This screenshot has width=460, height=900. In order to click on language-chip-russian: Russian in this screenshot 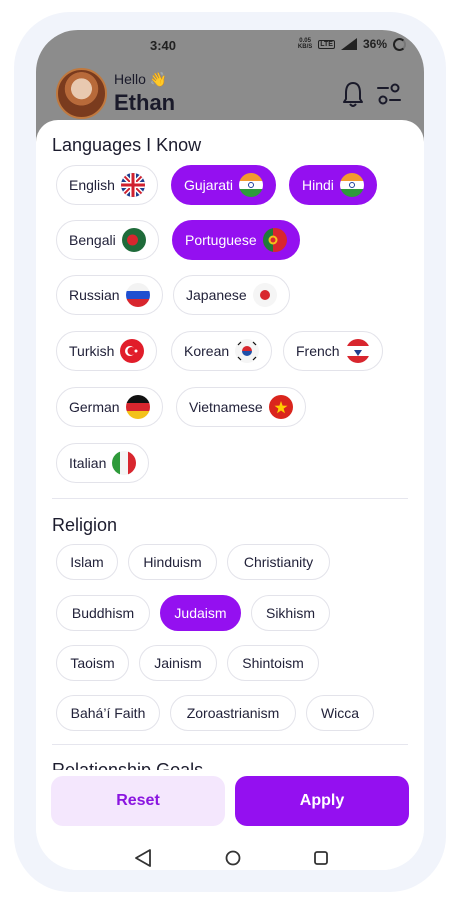, I will do `click(109, 295)`.